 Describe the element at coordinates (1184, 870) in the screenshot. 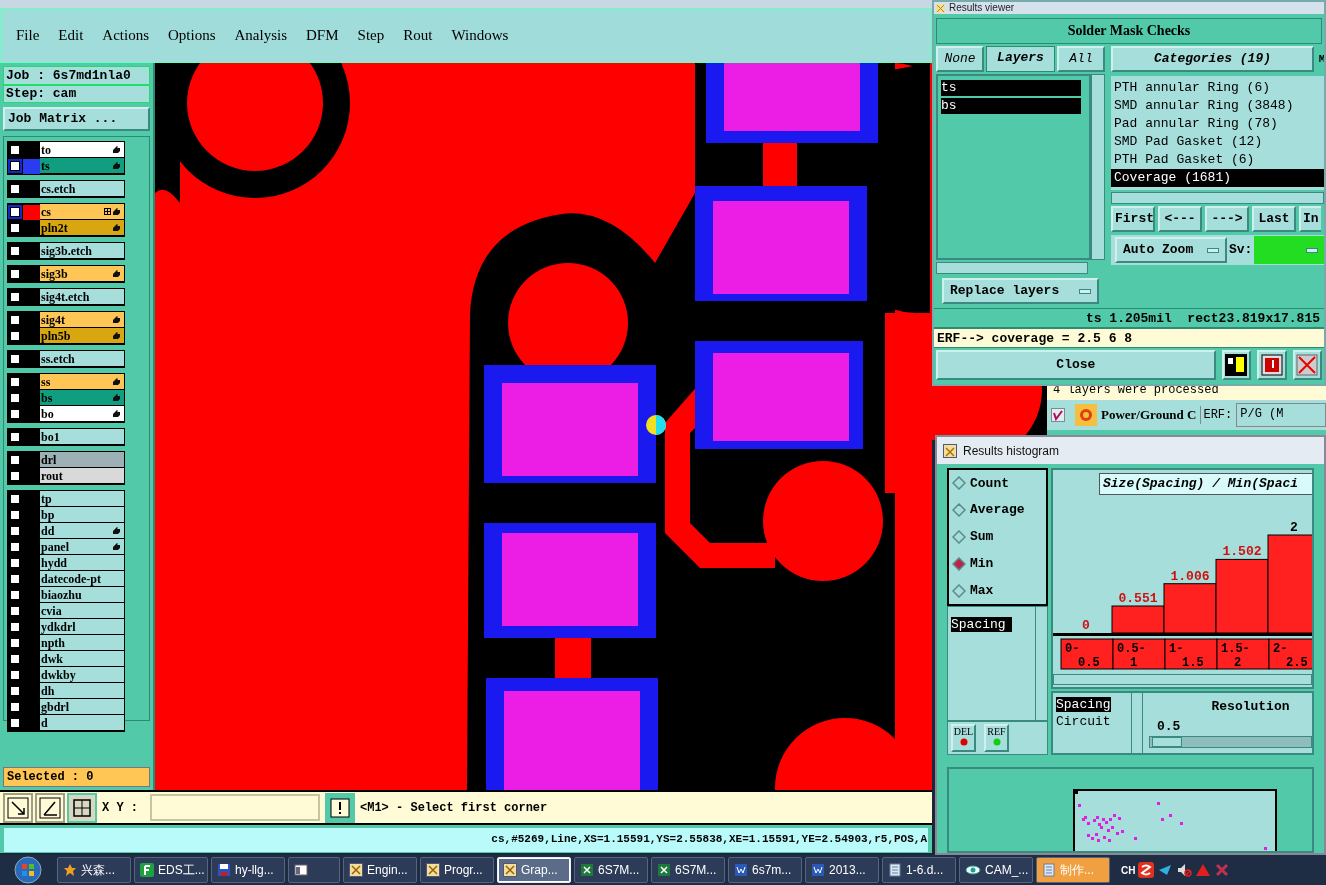

I see `muted-speaker-icon` at that location.